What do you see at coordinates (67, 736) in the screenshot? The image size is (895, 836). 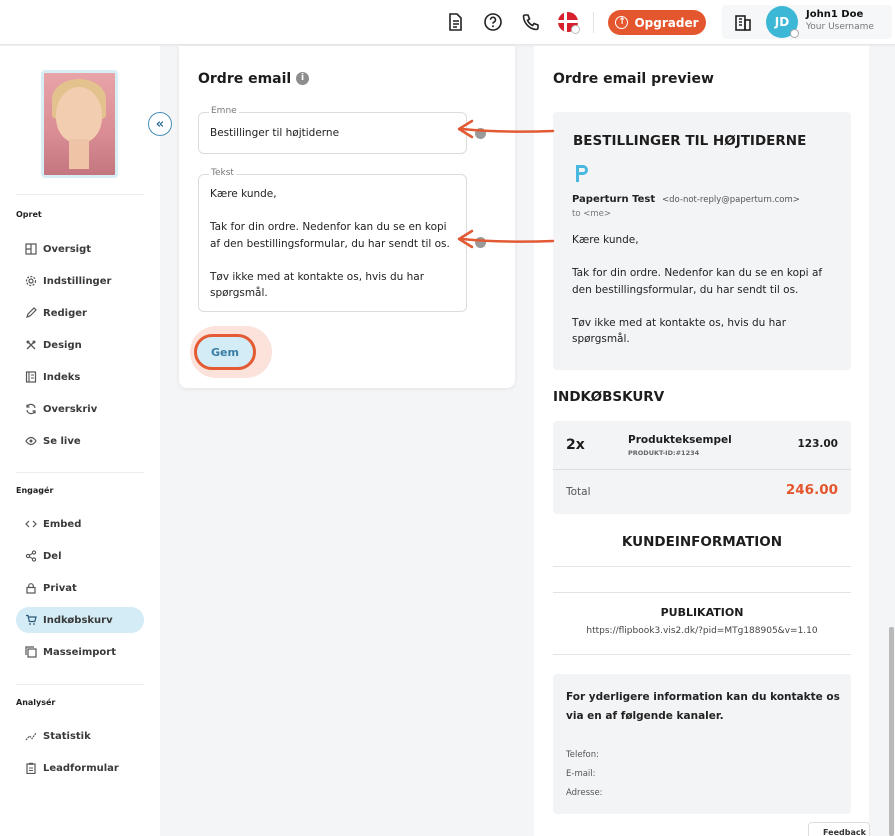 I see `sidebar-item-label: Statistik` at bounding box center [67, 736].